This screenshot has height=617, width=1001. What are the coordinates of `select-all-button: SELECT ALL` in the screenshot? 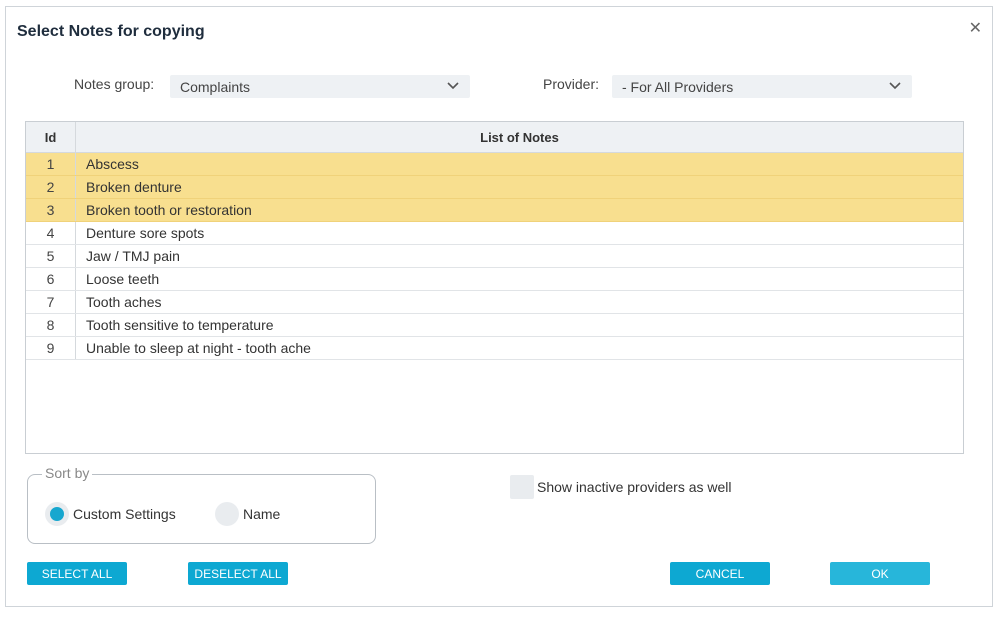 It's located at (77, 573).